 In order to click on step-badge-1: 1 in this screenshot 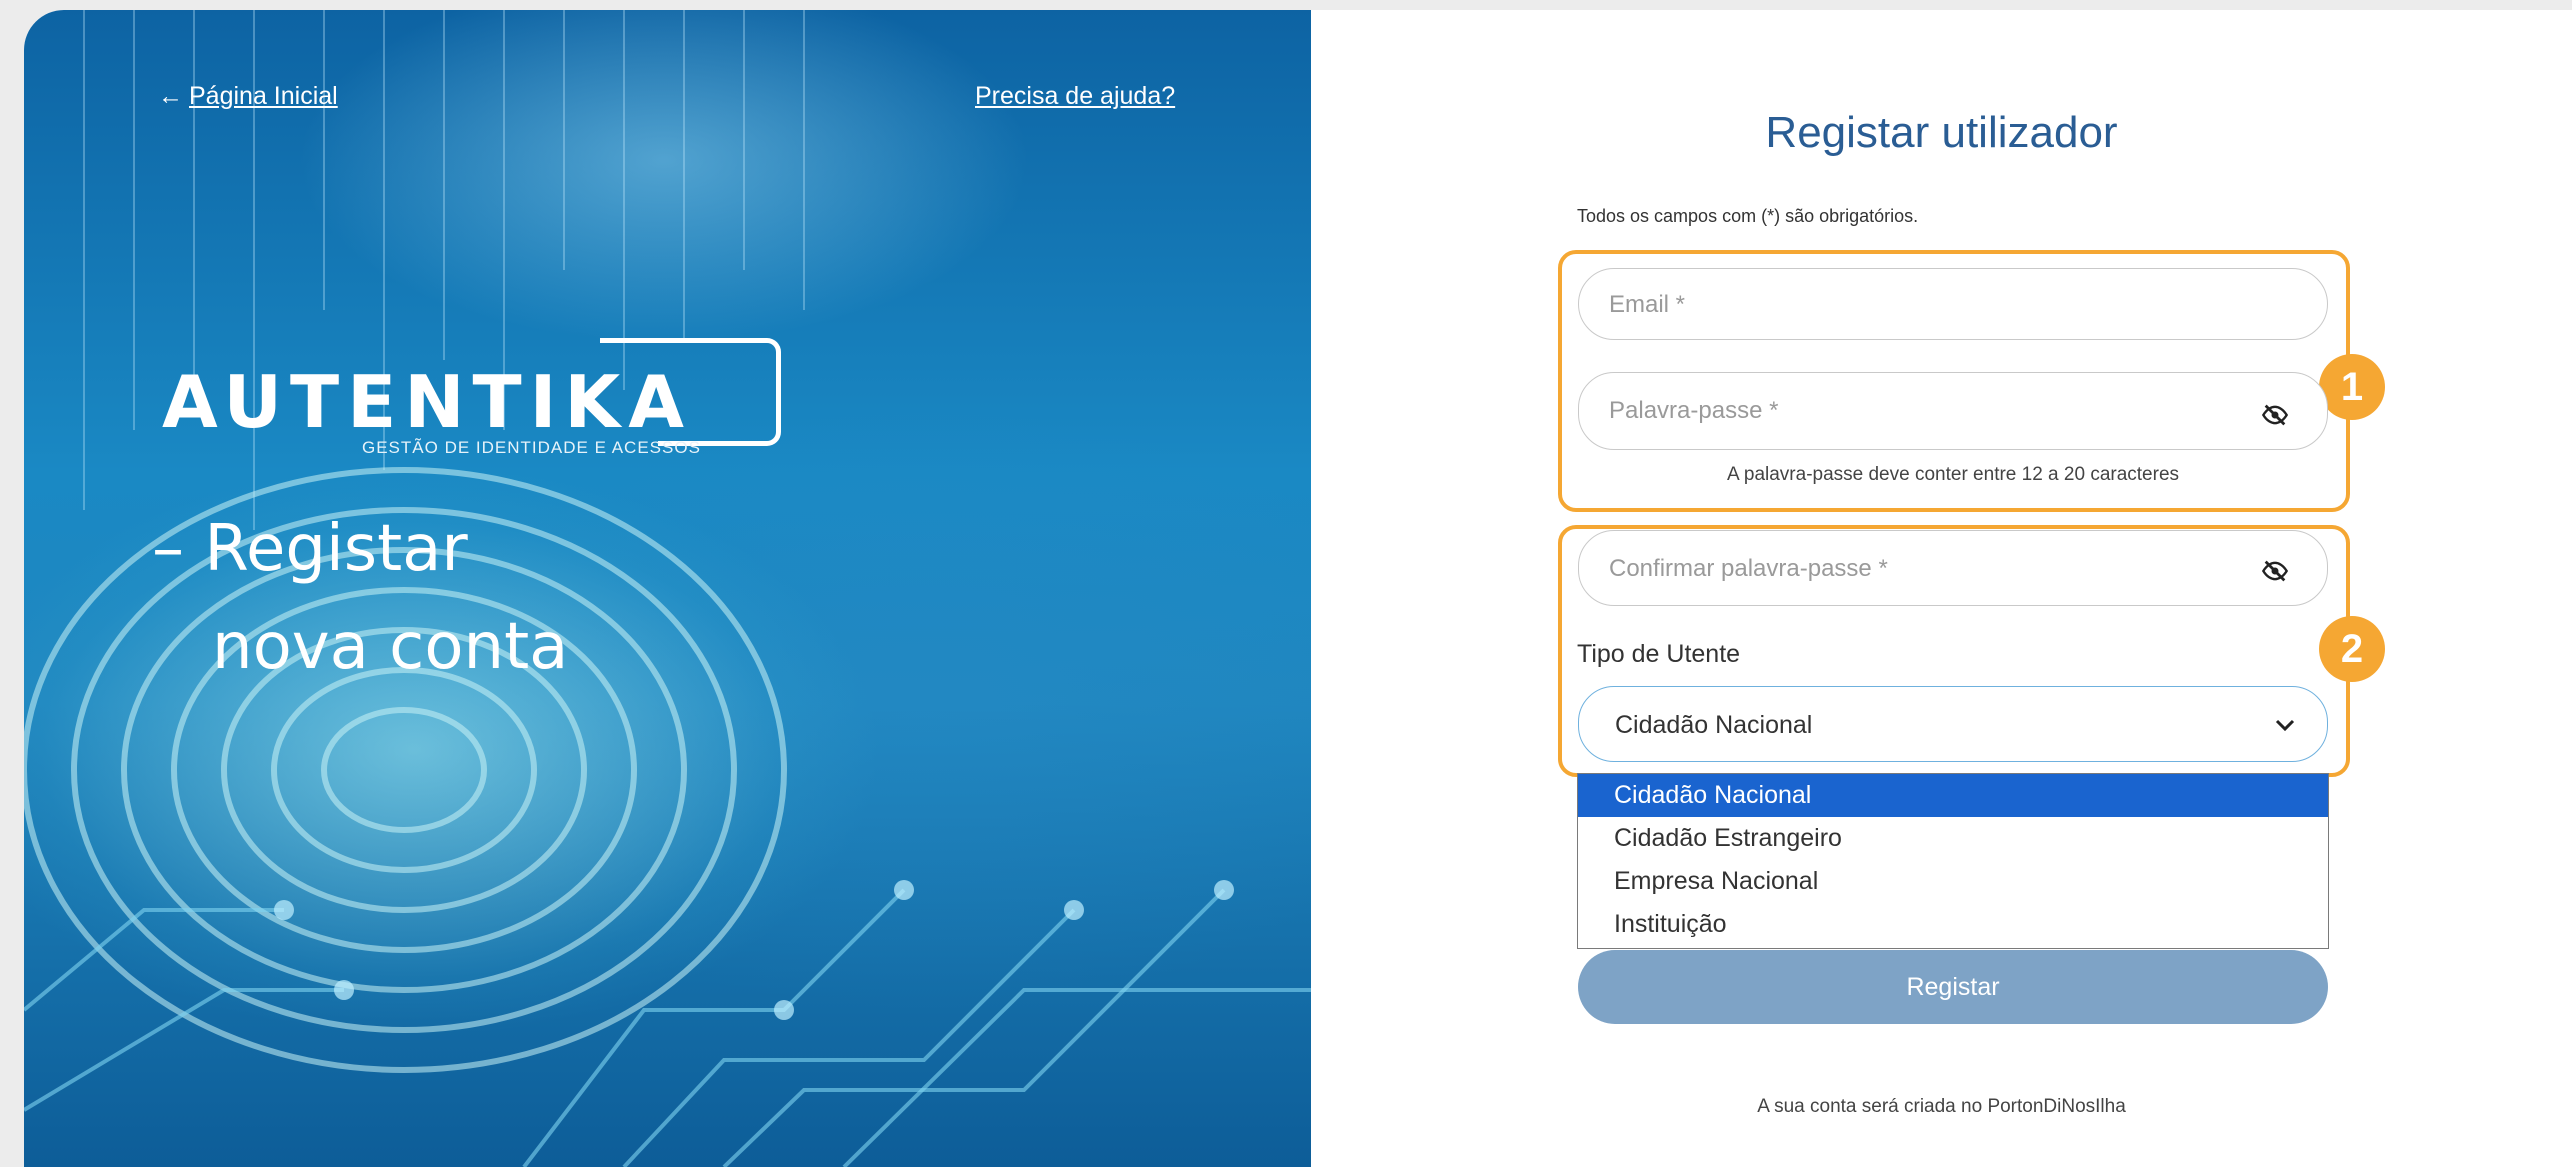, I will do `click(2352, 387)`.